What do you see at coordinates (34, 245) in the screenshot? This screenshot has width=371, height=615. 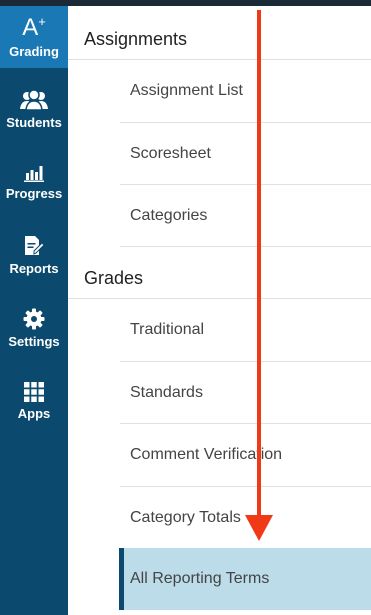 I see `report-edit-icon` at bounding box center [34, 245].